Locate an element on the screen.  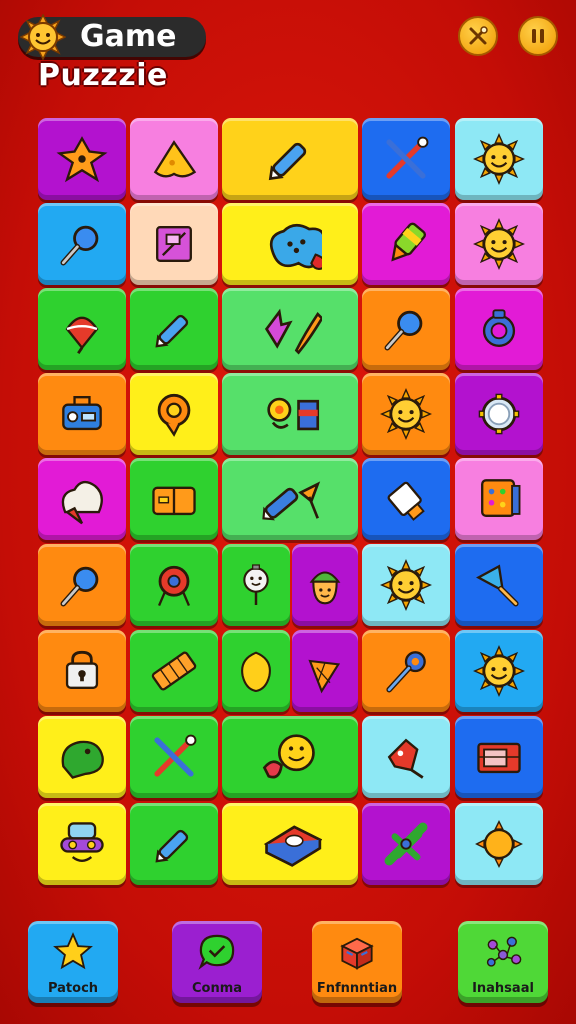
star-creature-icon is located at coordinates (82, 159).